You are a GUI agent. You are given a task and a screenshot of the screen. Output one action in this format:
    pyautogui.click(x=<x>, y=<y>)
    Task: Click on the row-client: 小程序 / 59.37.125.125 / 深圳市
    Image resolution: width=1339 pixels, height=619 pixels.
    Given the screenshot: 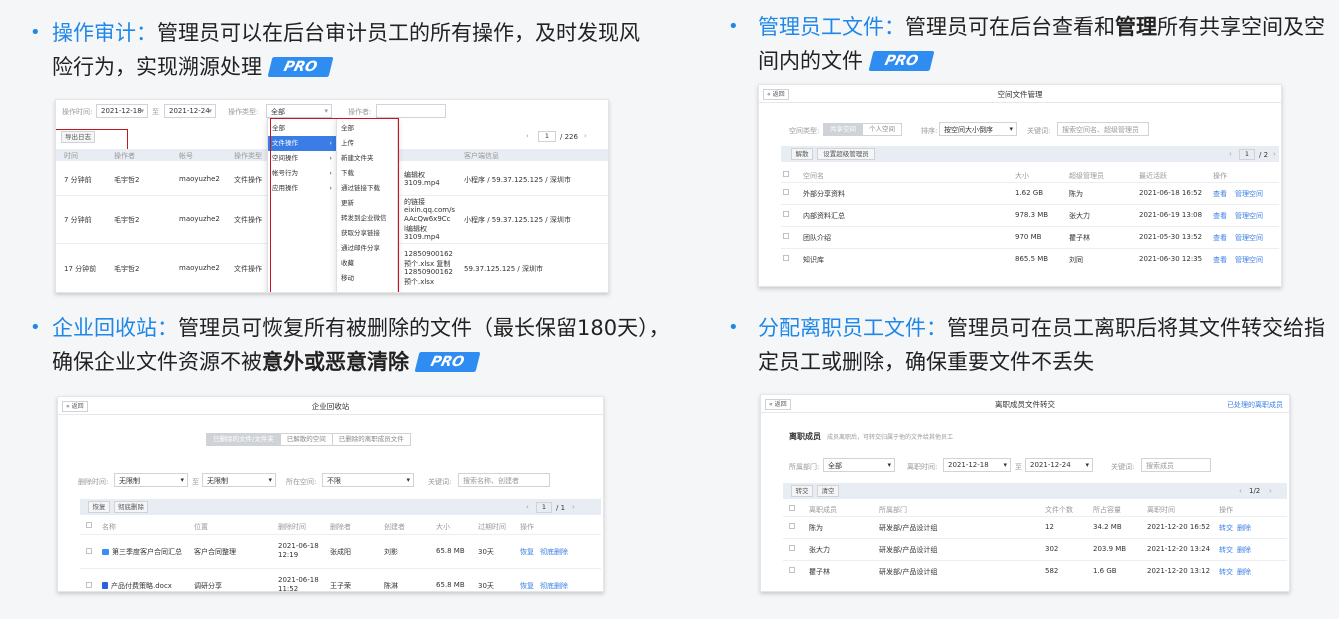 What is the action you would take?
    pyautogui.click(x=517, y=180)
    